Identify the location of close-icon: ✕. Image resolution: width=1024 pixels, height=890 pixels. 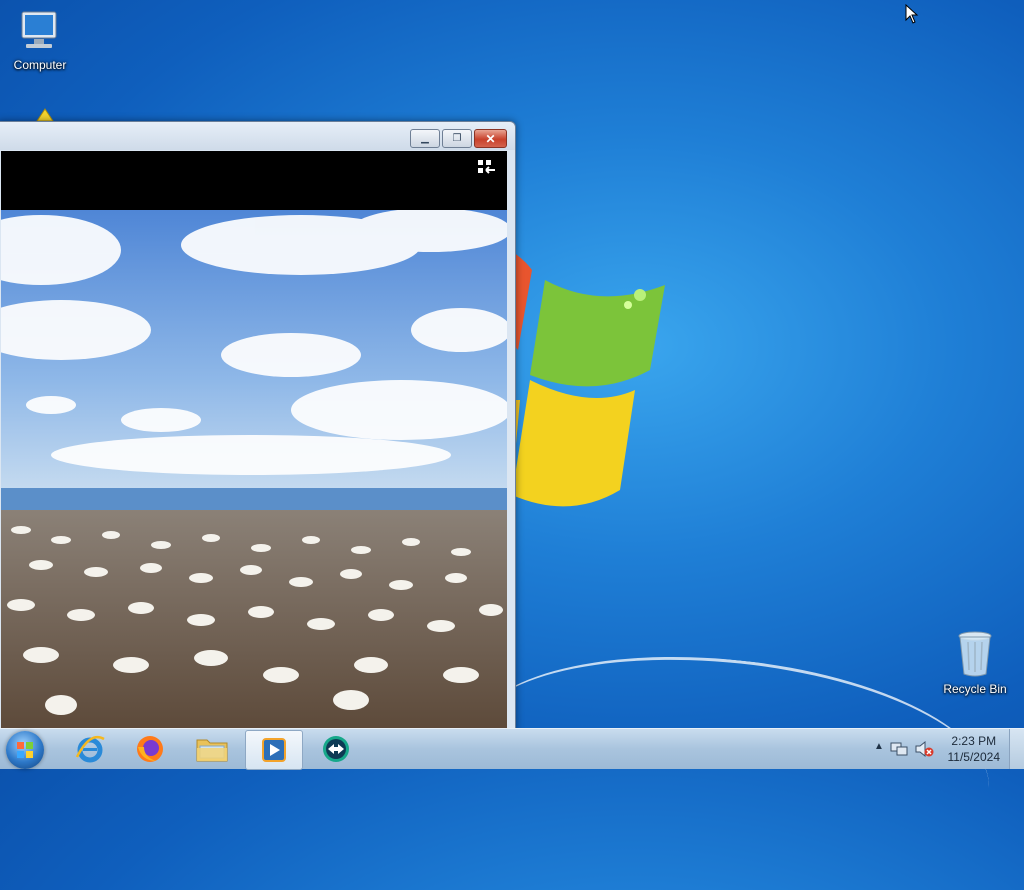
(490, 138).